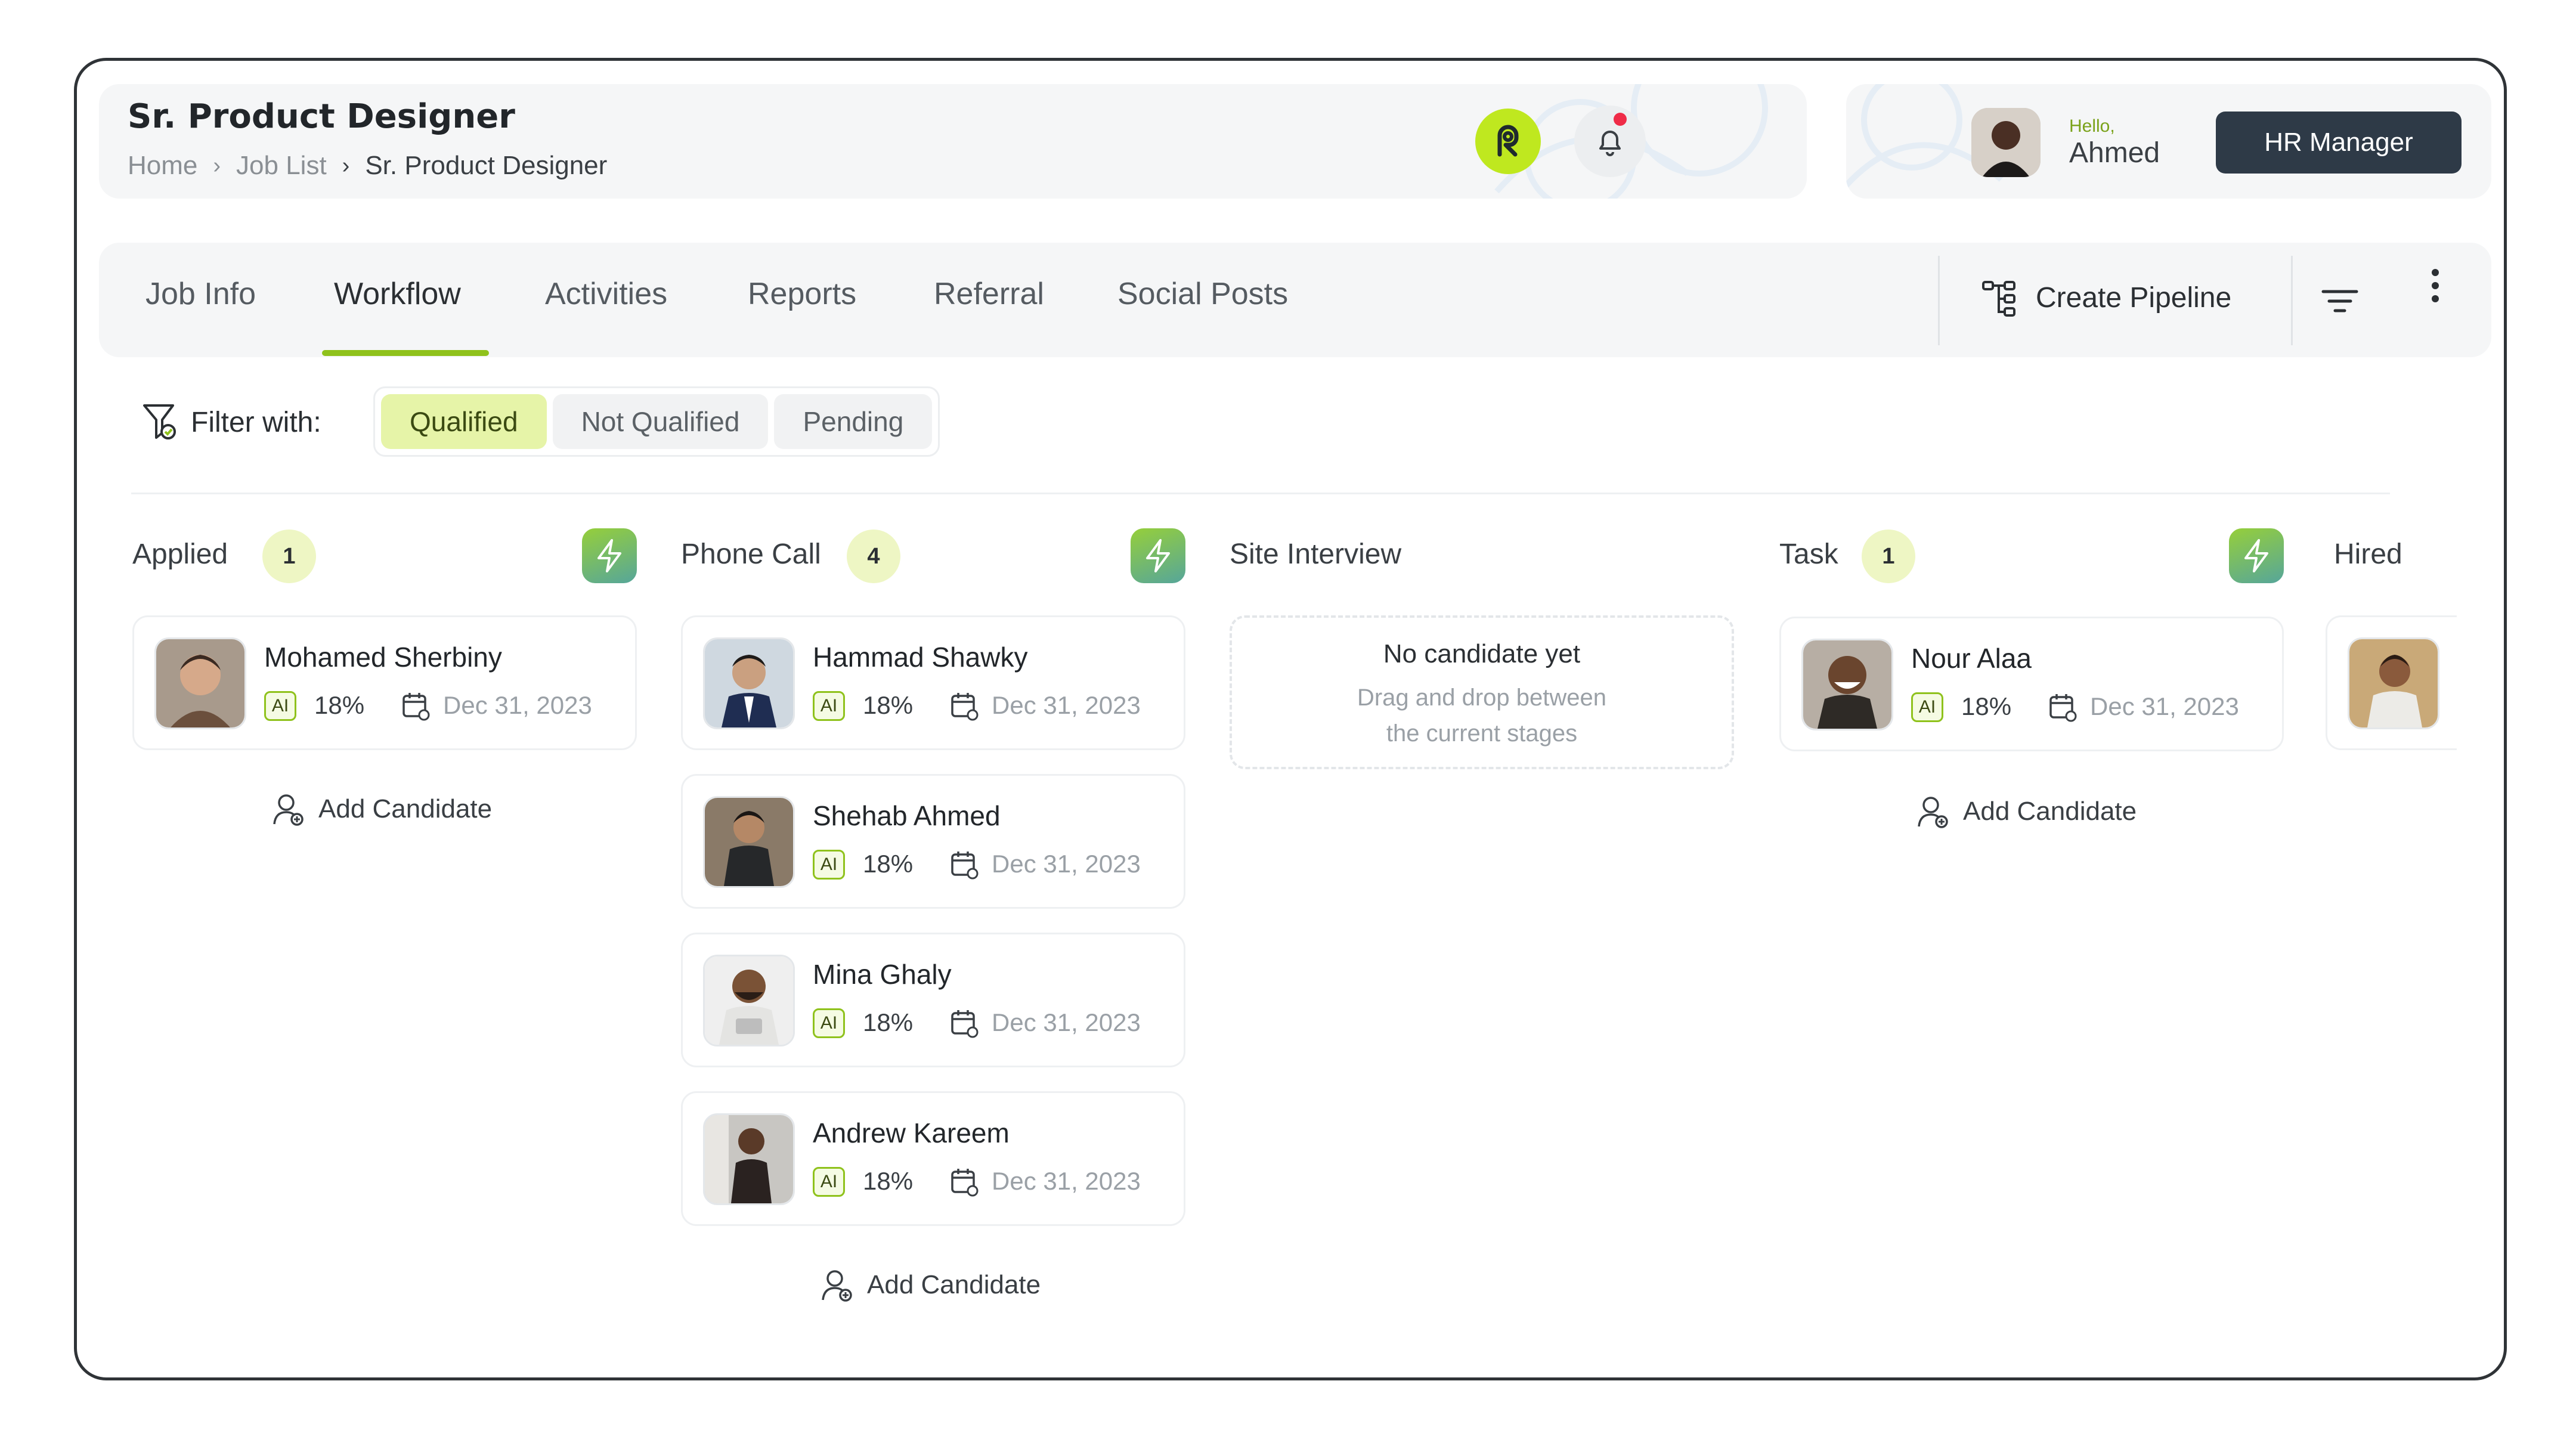  Describe the element at coordinates (751, 554) in the screenshot. I see `column-title: Phone Call` at that location.